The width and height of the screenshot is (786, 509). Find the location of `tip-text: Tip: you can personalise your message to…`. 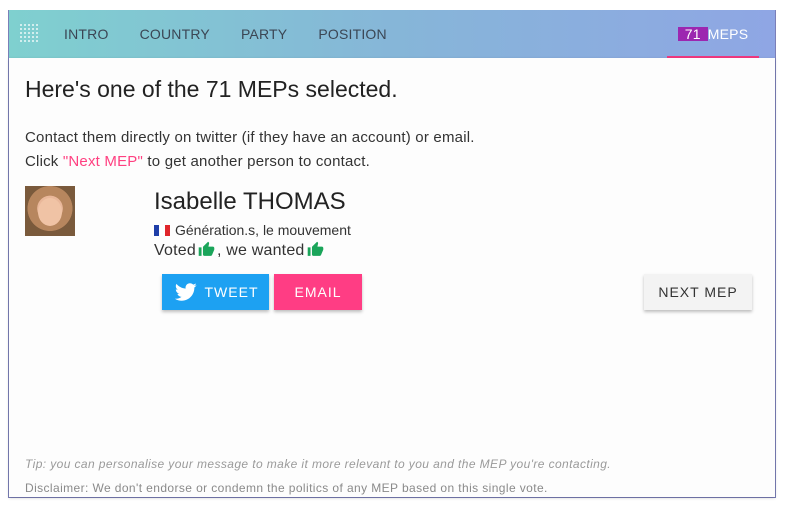

tip-text: Tip: you can personalise your message to… is located at coordinates (318, 464).